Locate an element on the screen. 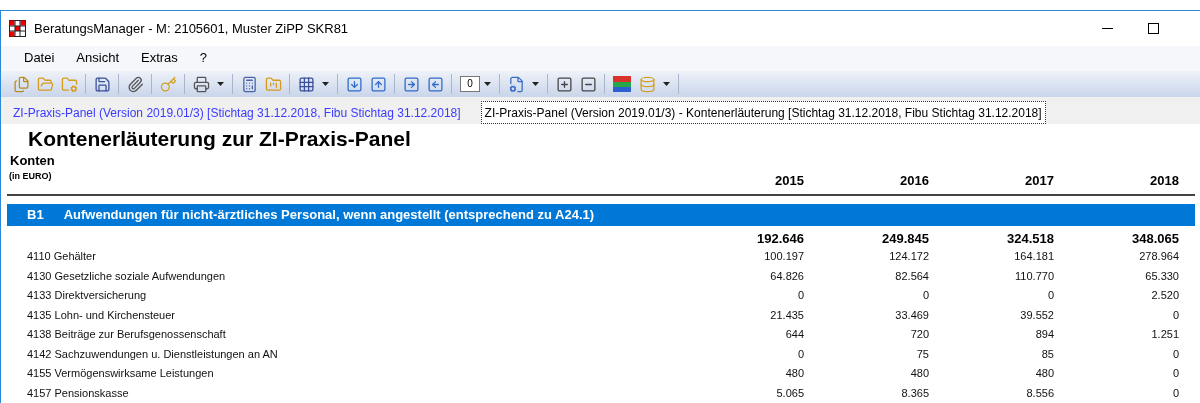 Image resolution: width=1200 pixels, height=403 pixels. table-cell-text: 8.365 is located at coordinates (915, 393).